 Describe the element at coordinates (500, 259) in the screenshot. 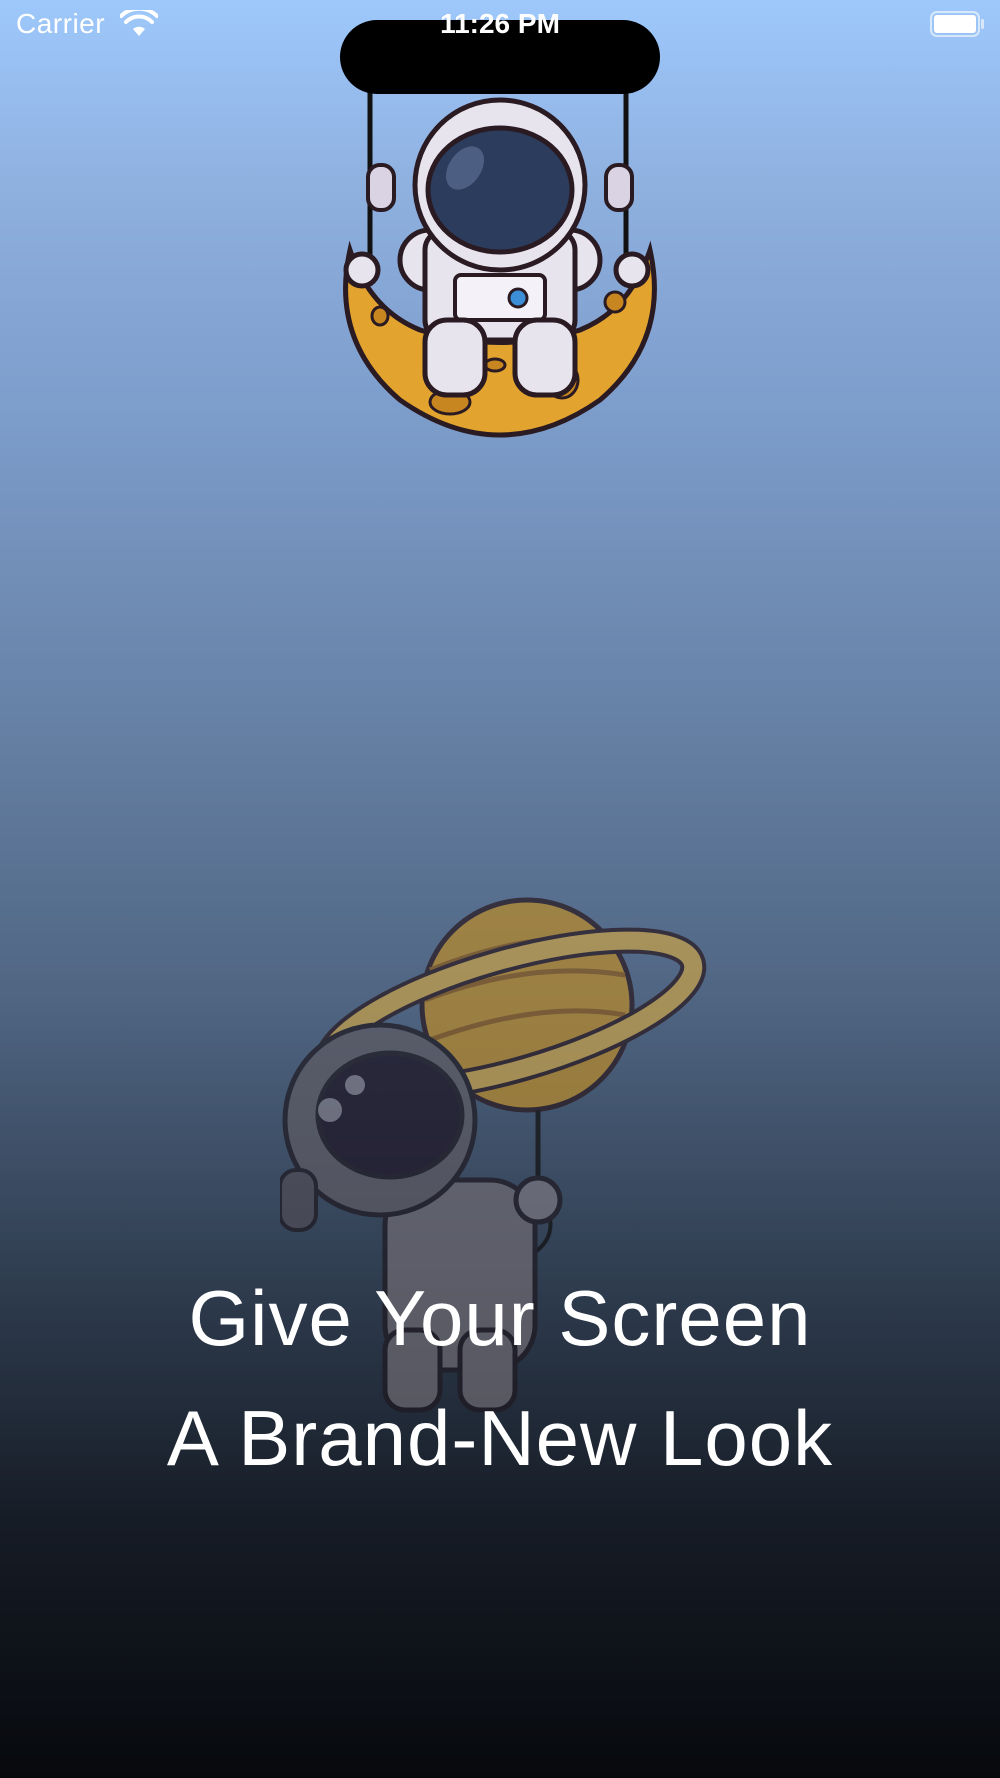

I see `astronaut-moon-swing-illustration` at that location.